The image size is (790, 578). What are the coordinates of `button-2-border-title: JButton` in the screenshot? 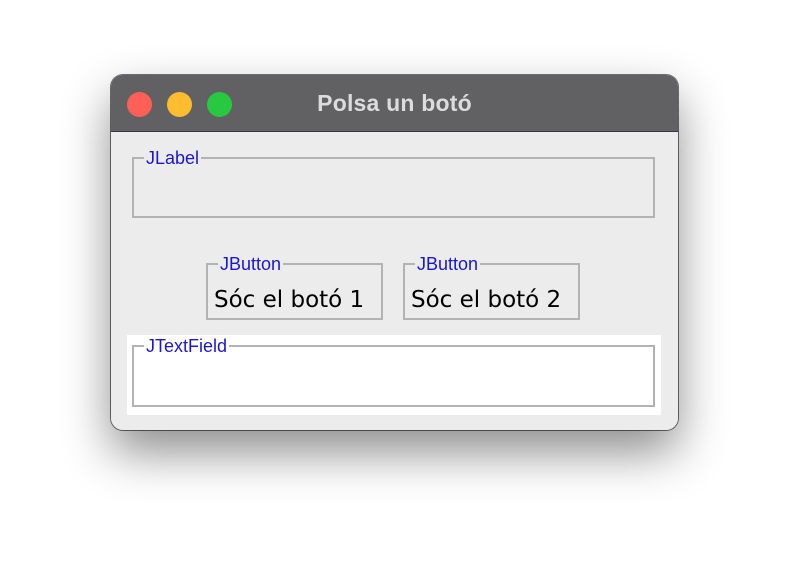 It's located at (448, 264).